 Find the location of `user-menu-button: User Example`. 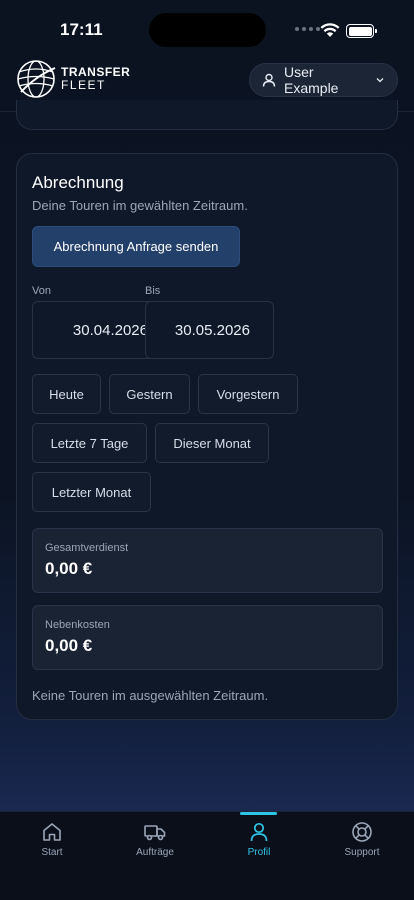

user-menu-button: User Example is located at coordinates (323, 80).